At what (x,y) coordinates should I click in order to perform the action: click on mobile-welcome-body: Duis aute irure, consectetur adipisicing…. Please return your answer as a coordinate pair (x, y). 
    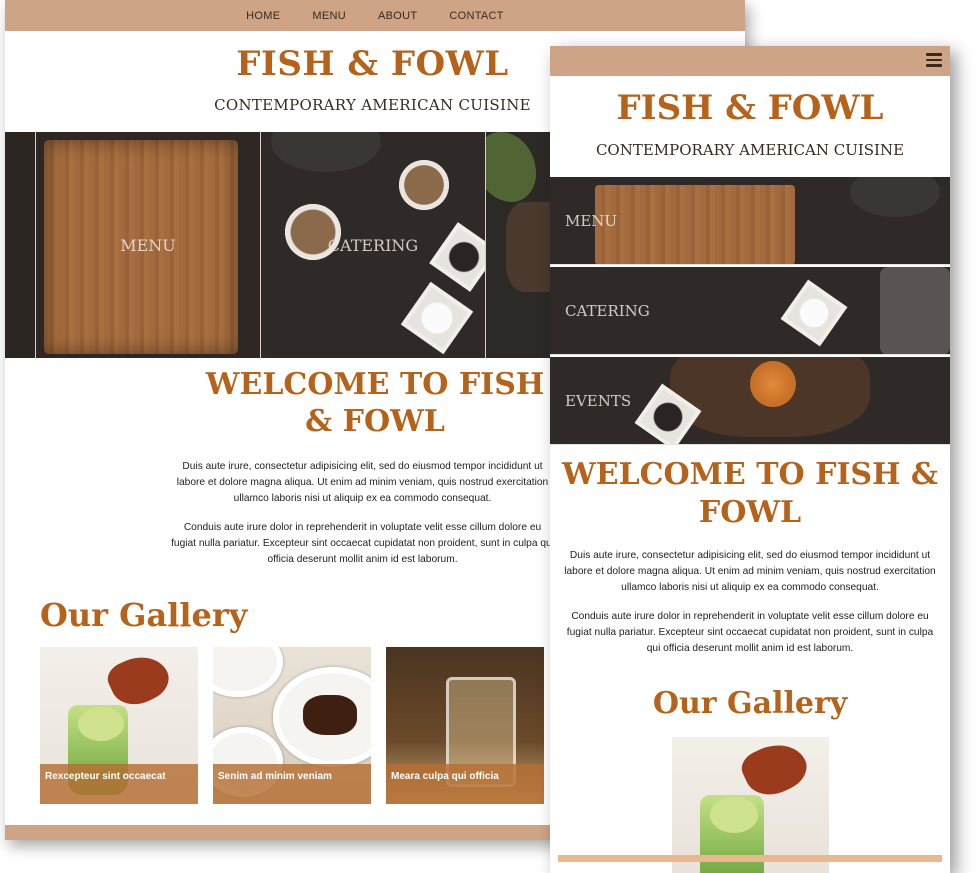
    Looking at the image, I should click on (750, 609).